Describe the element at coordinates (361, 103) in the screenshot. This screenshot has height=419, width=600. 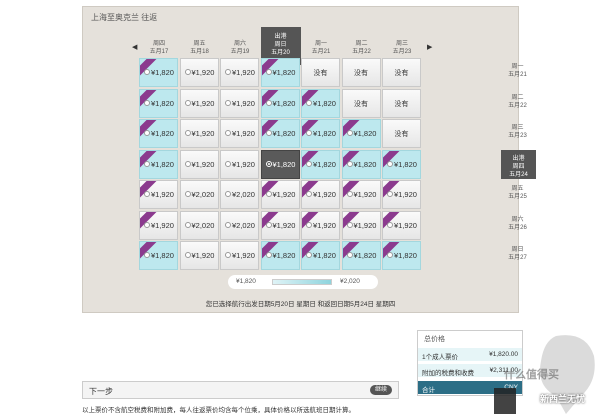
I see `fare-cell: 没有` at that location.